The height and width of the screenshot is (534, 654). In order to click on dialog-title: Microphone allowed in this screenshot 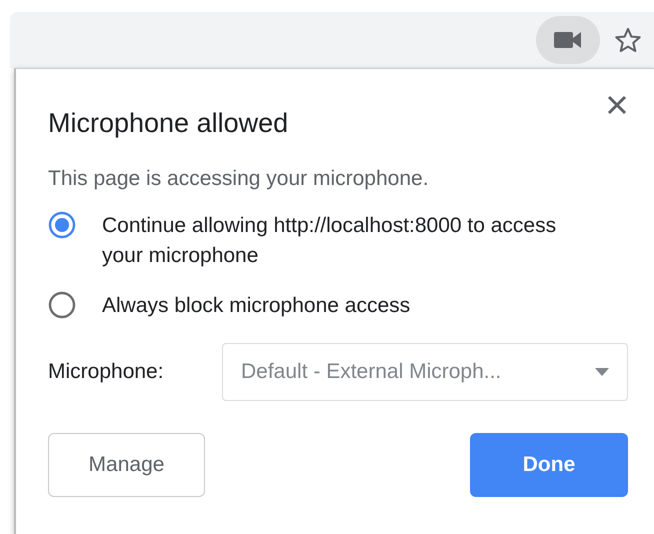, I will do `click(168, 123)`.